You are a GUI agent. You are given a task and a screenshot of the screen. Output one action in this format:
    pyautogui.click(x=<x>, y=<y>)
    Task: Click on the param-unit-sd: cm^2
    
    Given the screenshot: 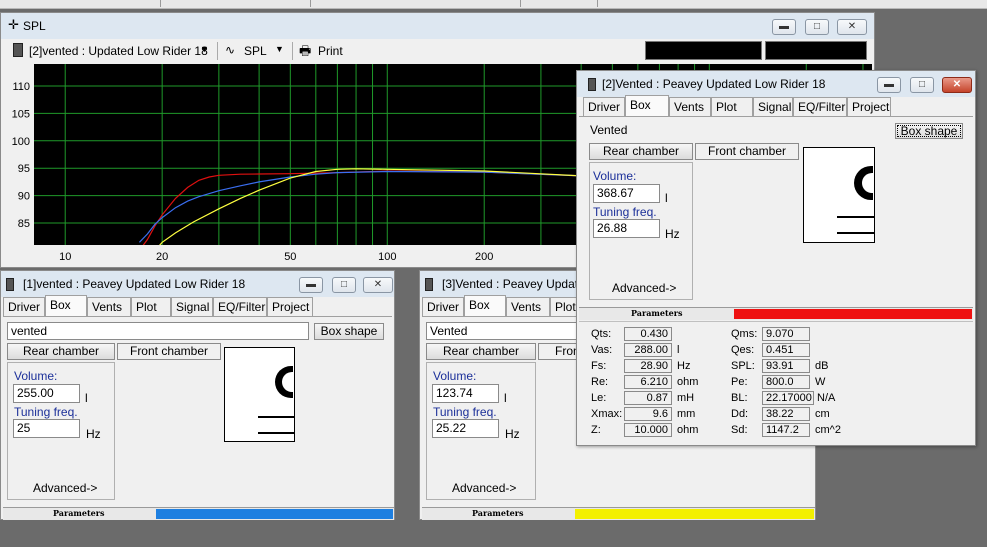 What is the action you would take?
    pyautogui.click(x=828, y=430)
    